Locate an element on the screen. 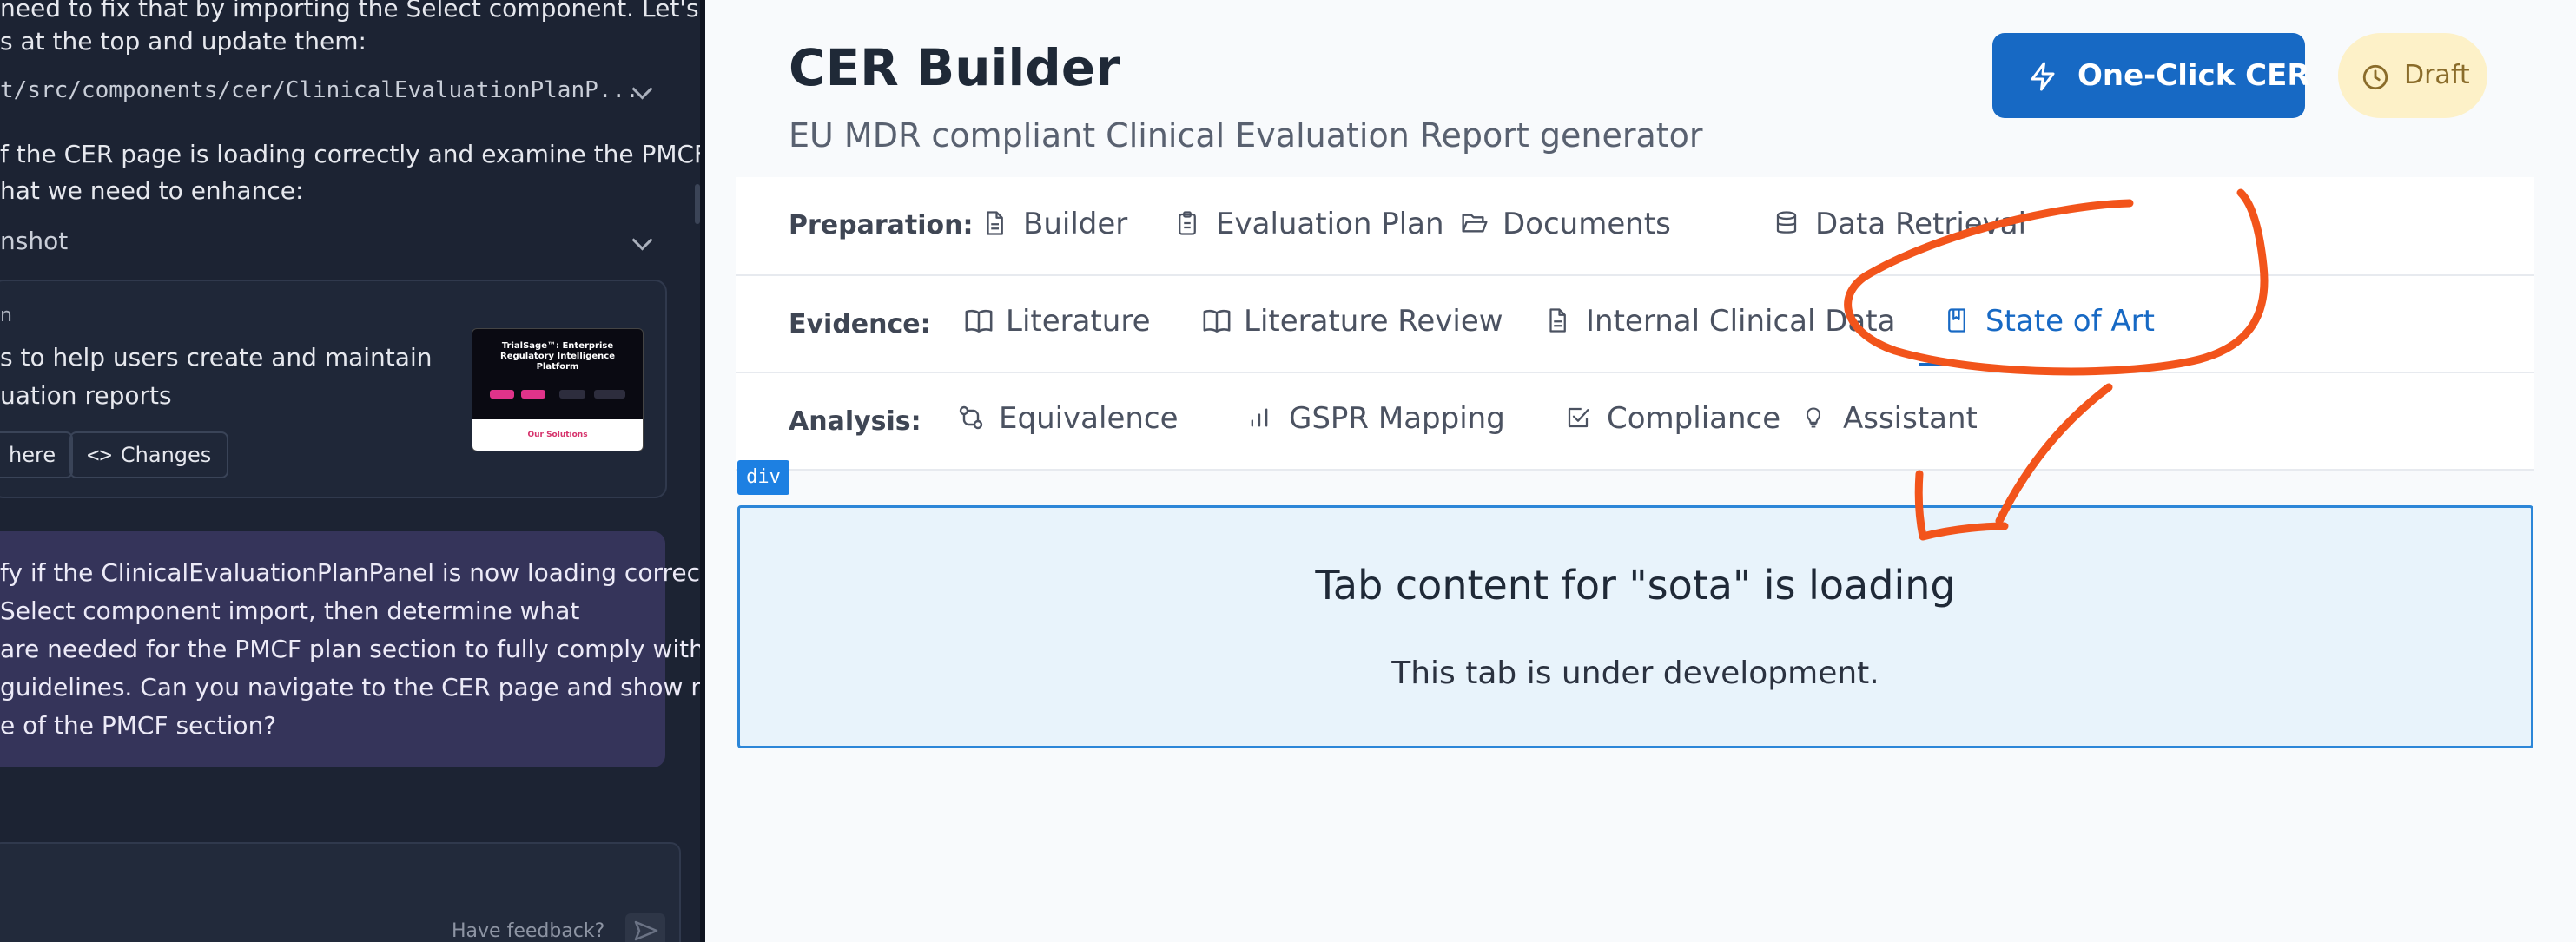  draft-label: Draft is located at coordinates (2437, 75).